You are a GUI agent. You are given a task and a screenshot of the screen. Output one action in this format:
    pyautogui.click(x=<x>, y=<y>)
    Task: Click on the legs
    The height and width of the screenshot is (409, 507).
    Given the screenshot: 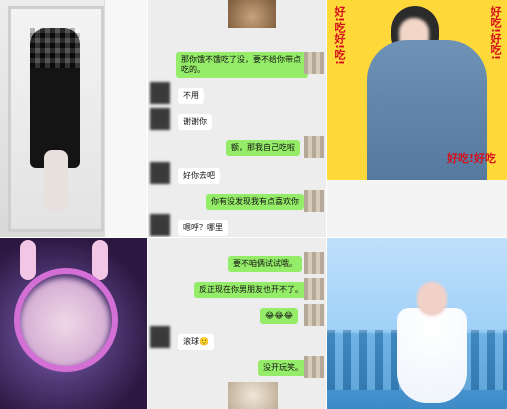 What is the action you would take?
    pyautogui.click(x=56, y=180)
    